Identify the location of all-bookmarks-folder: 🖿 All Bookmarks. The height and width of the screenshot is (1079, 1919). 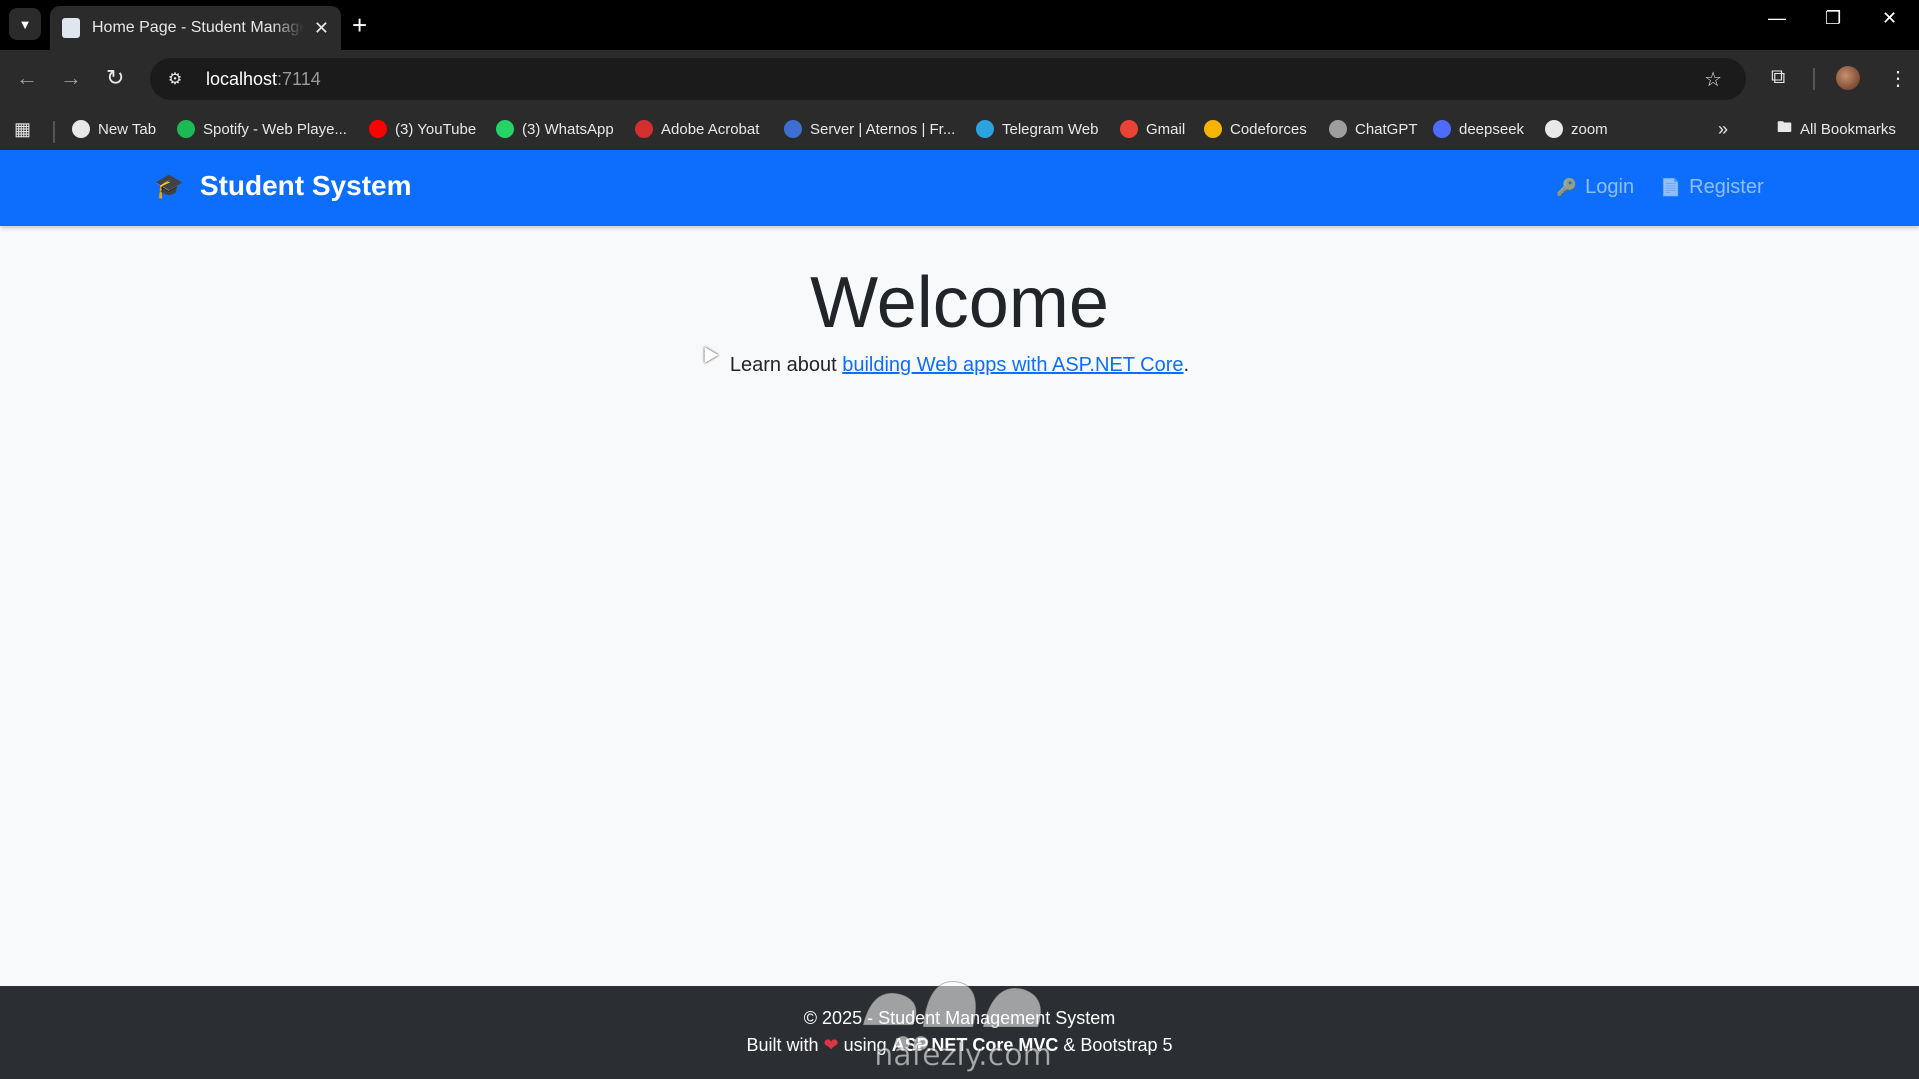
(1836, 129).